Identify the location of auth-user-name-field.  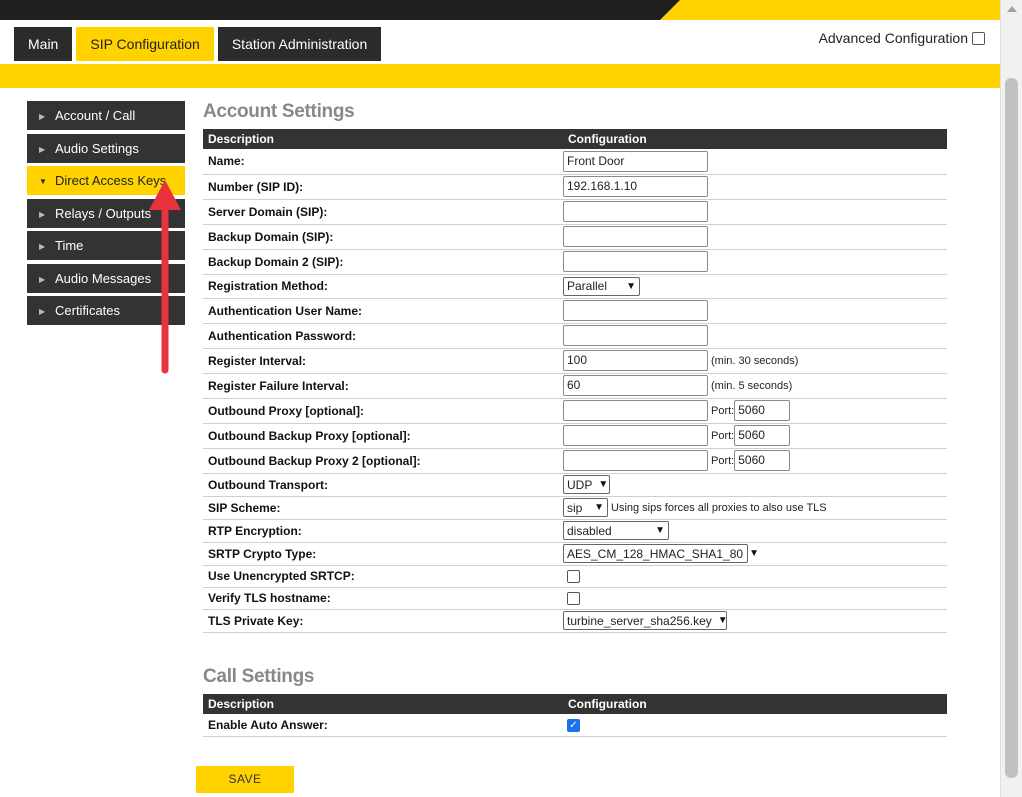
(635, 310).